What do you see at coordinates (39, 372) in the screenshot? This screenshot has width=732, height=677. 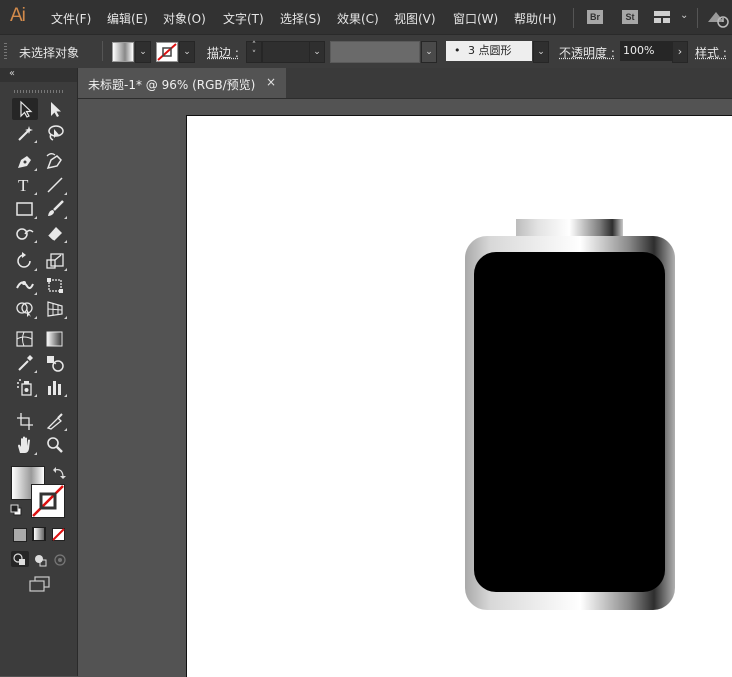 I see `tools-panel: ‹‹ T` at bounding box center [39, 372].